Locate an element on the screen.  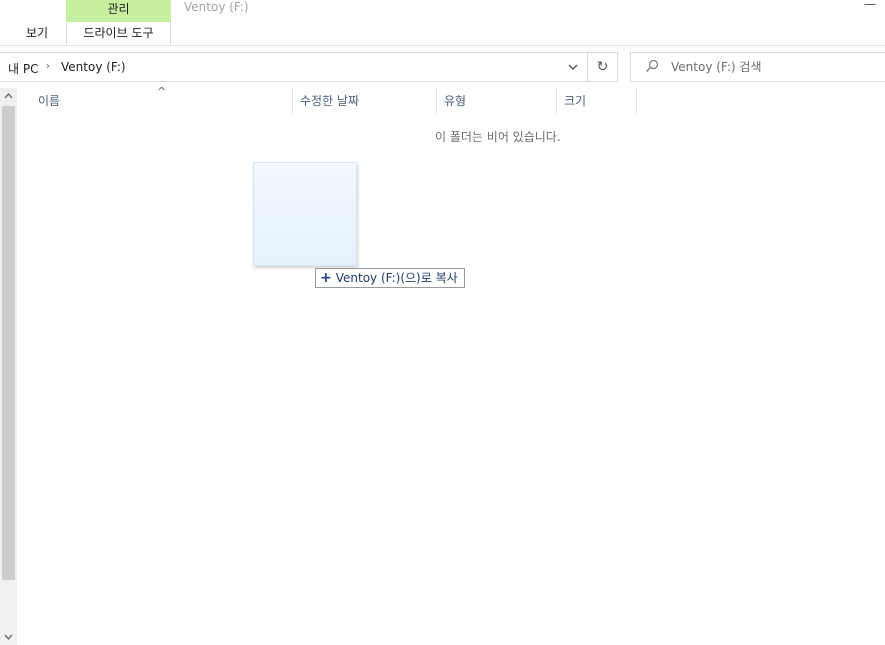
breadcrumb-drive: Ventoy (F:) is located at coordinates (93, 67).